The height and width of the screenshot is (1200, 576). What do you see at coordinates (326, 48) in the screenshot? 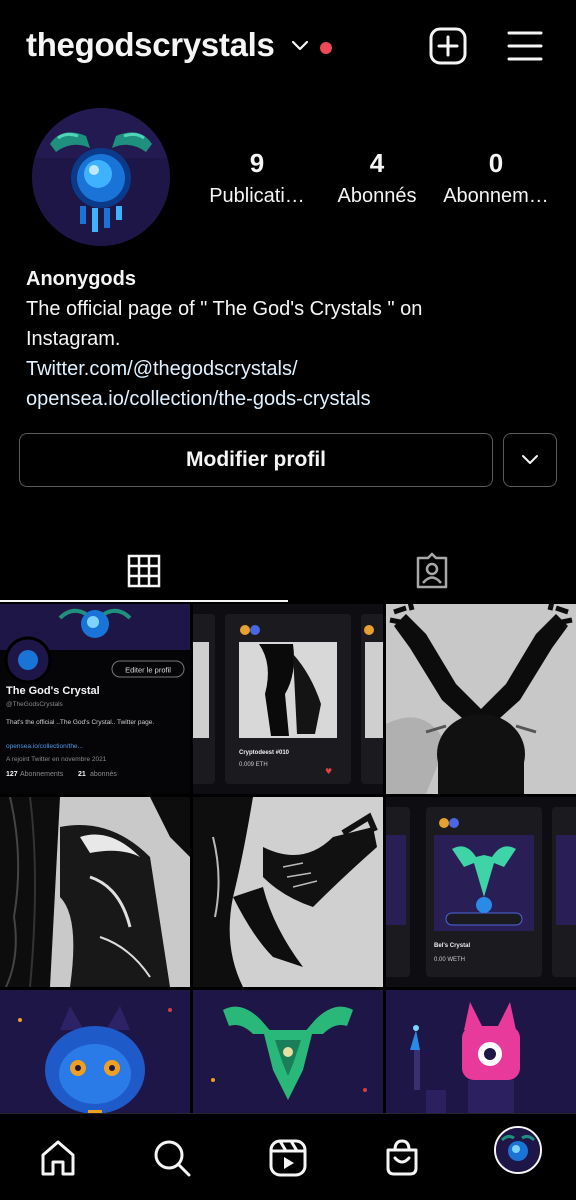
I see `notification-dot` at bounding box center [326, 48].